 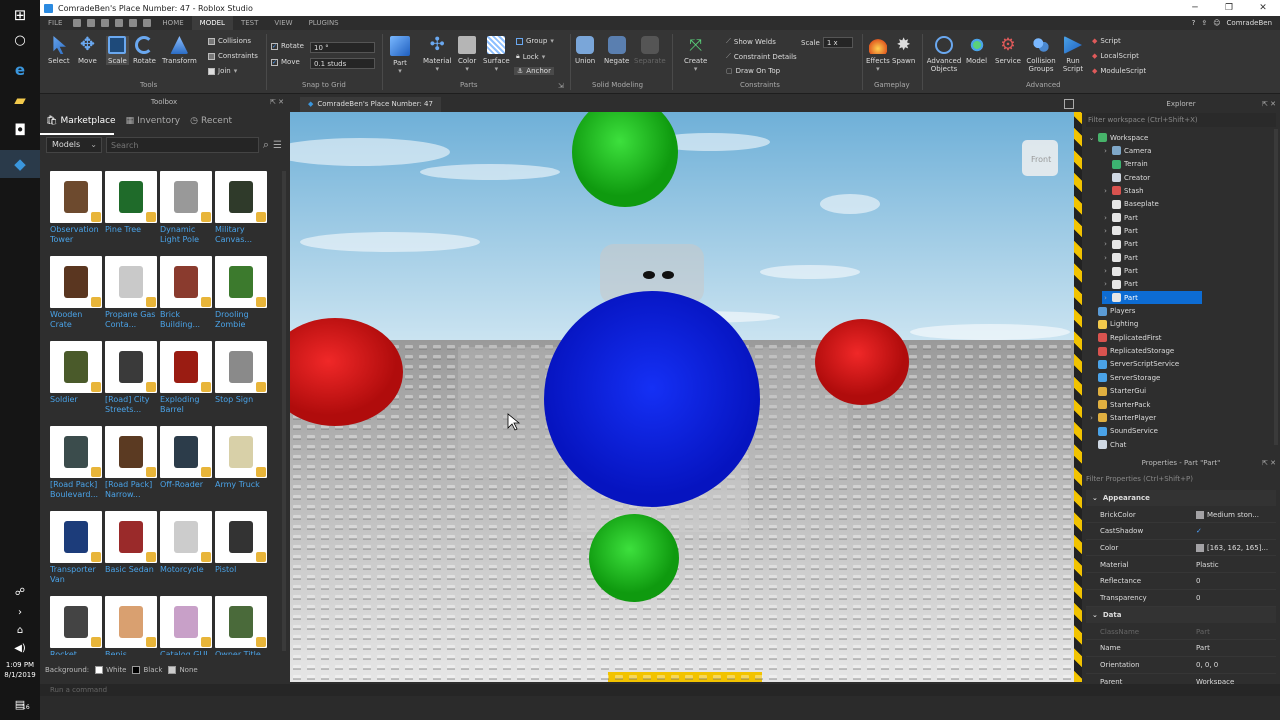 I want to click on new-file-icon, so click(x=77, y=23).